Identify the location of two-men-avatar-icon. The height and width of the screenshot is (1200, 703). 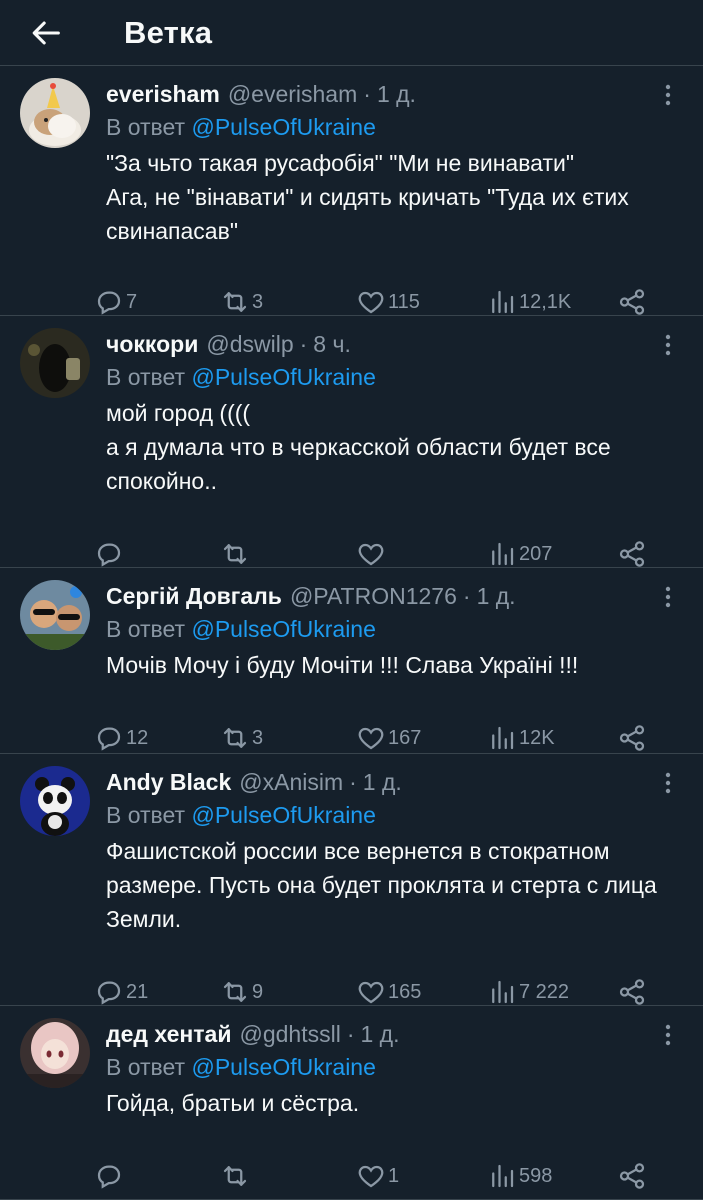
(55, 615).